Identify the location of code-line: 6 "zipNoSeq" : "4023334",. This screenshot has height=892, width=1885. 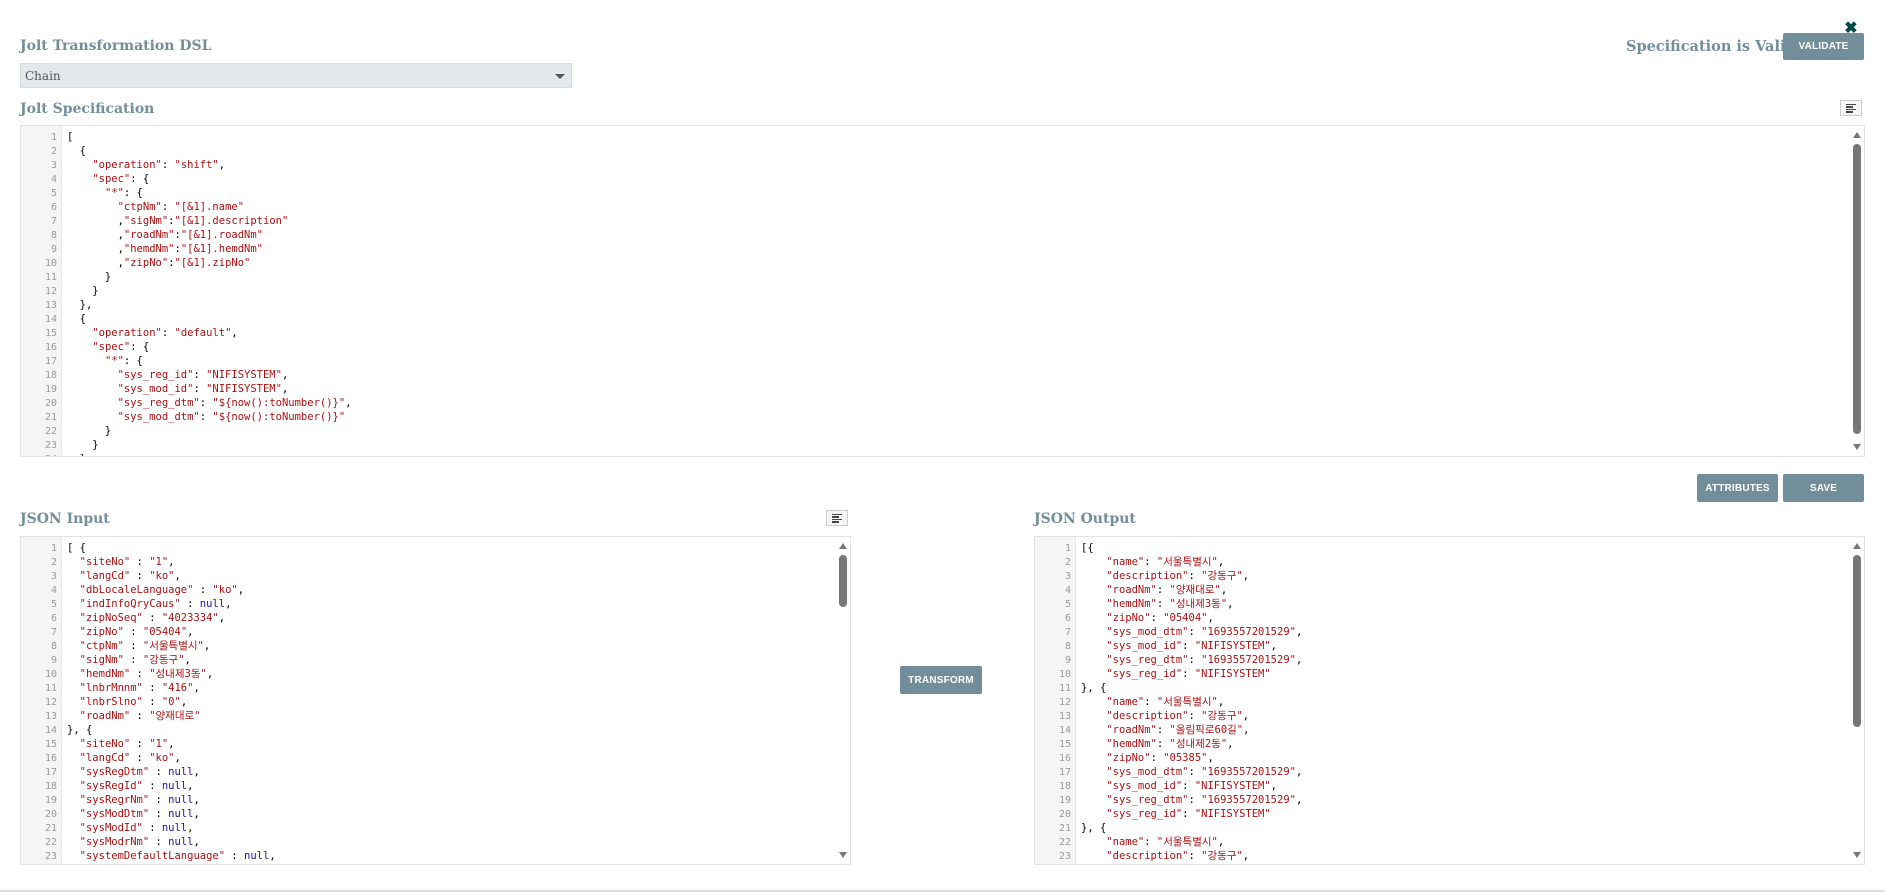
(428, 618).